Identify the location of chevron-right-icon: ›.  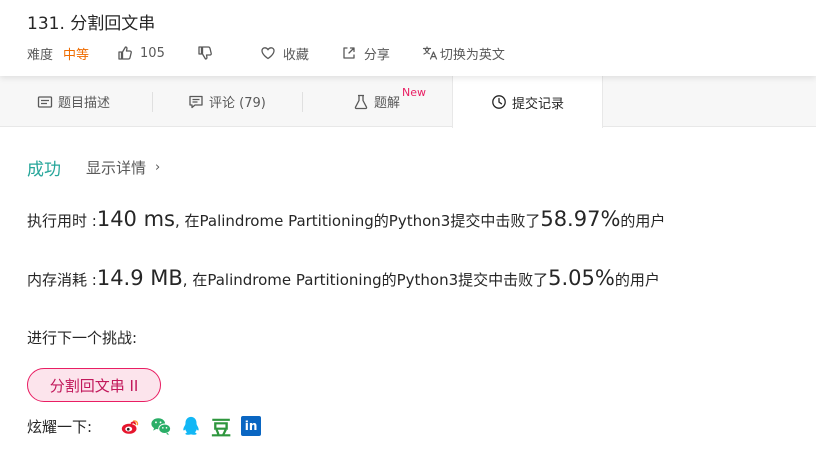
(158, 167).